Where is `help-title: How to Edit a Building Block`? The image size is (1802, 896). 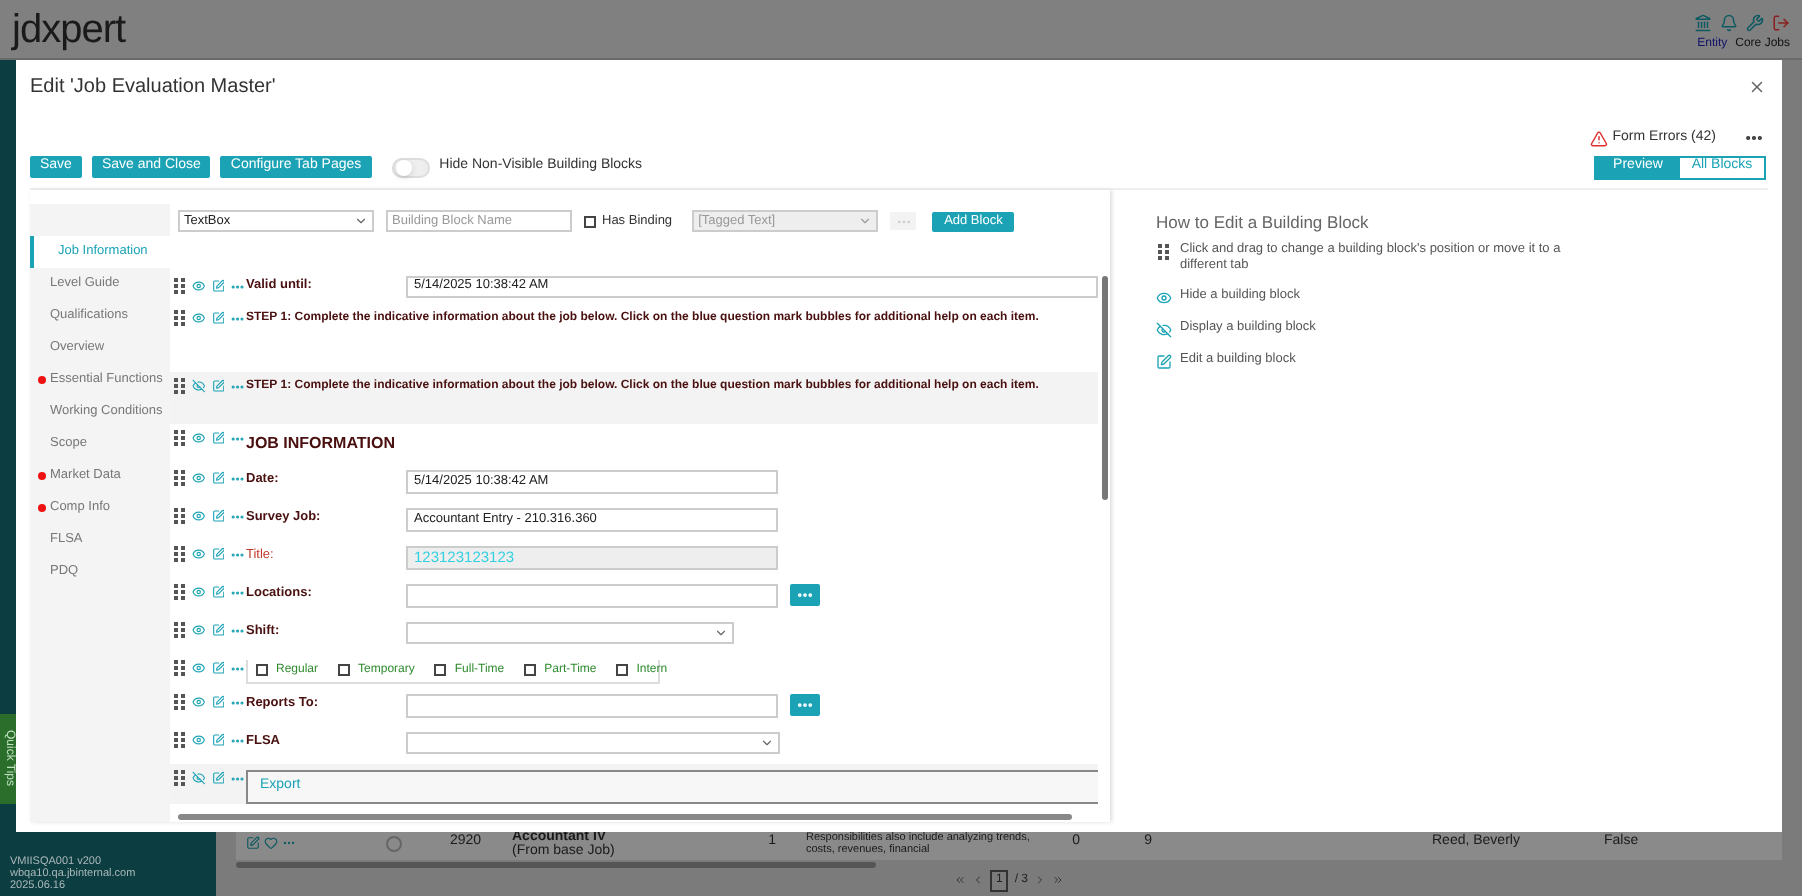 help-title: How to Edit a Building Block is located at coordinates (1263, 222).